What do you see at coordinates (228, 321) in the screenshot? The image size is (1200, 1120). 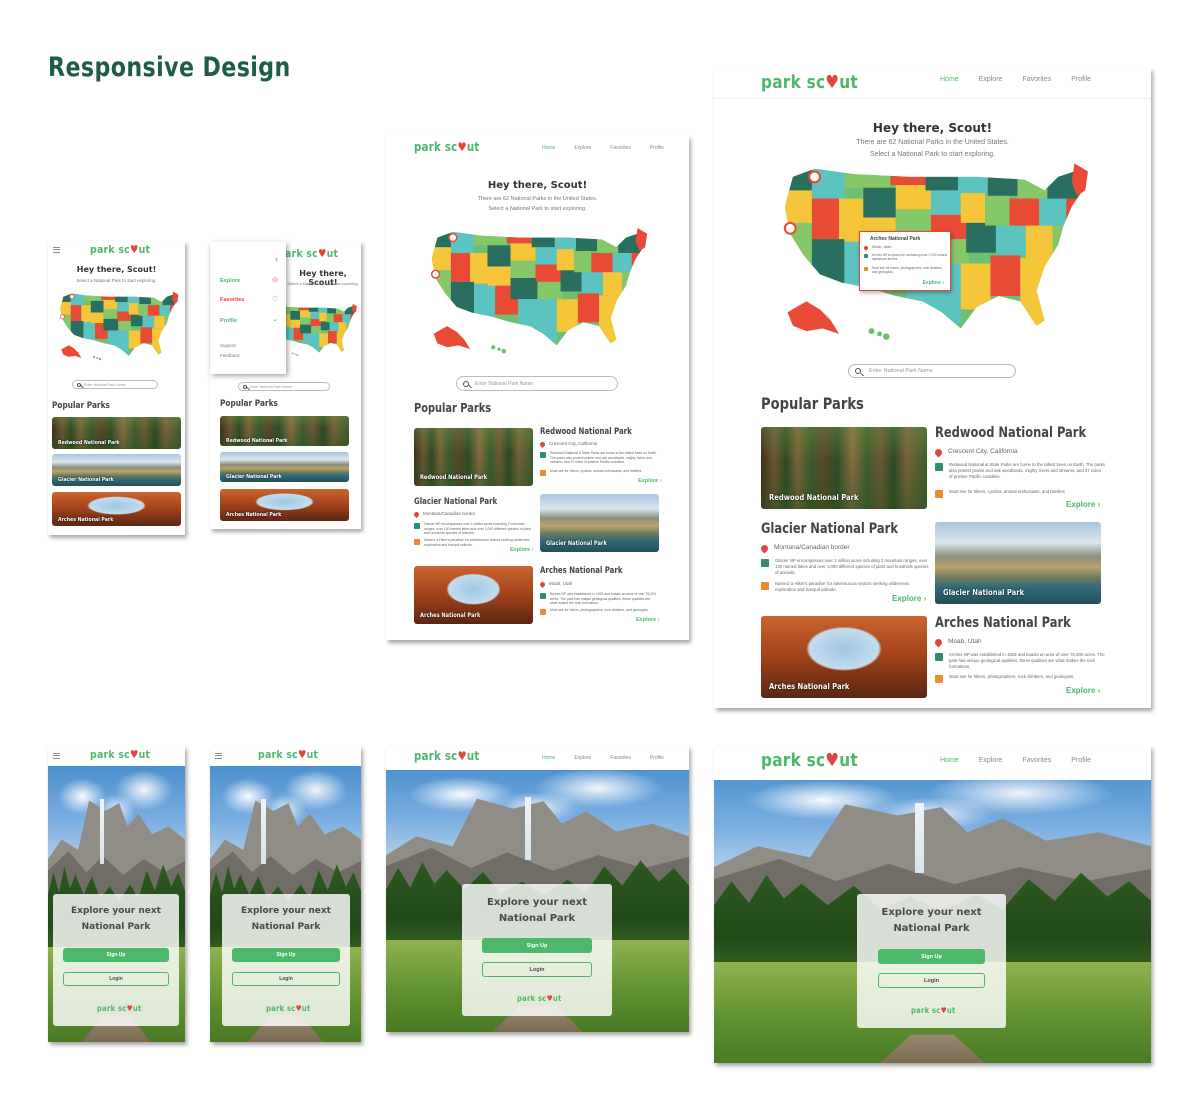 I see `menu-item-profile: Profile` at bounding box center [228, 321].